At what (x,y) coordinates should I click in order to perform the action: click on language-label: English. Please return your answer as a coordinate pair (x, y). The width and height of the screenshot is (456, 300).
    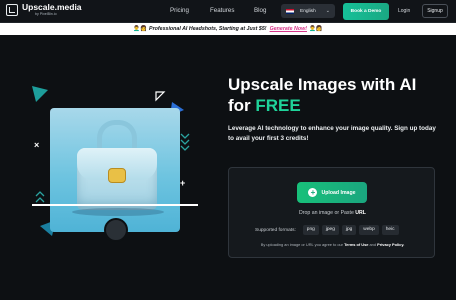
    Looking at the image, I should click on (308, 11).